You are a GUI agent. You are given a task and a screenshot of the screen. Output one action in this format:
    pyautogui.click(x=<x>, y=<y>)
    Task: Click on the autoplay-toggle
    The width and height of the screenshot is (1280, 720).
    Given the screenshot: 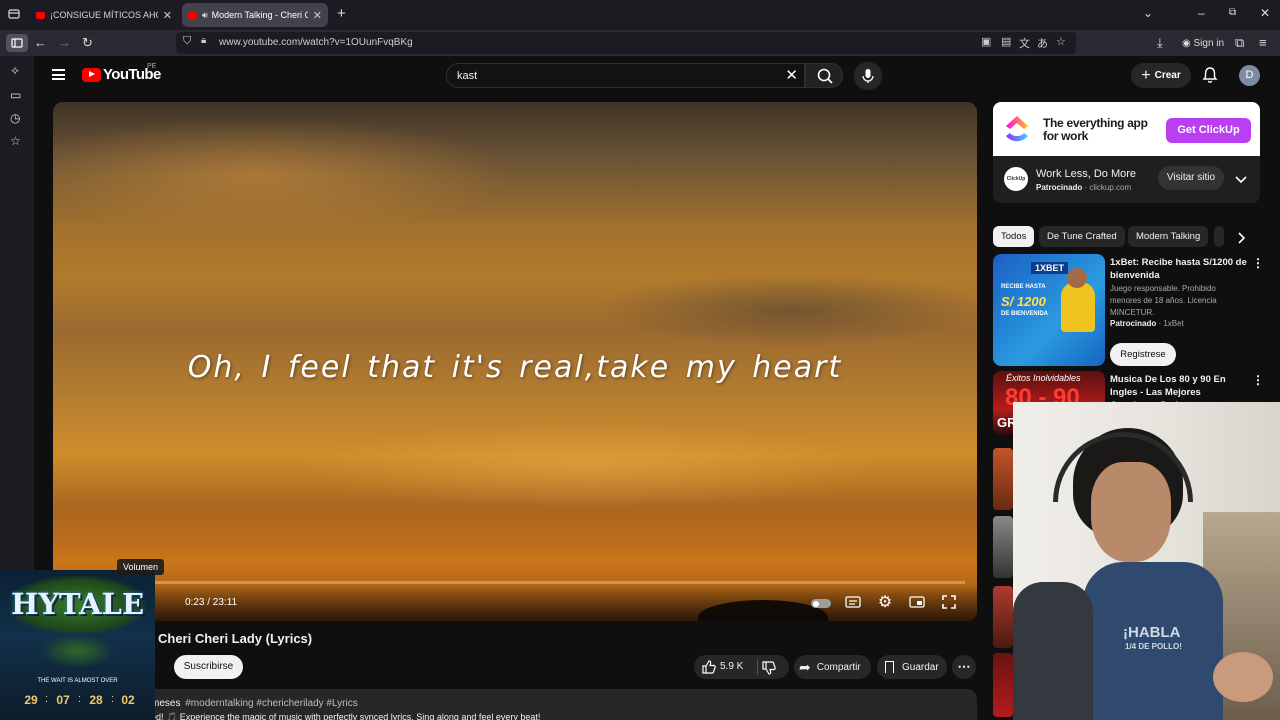 What is the action you would take?
    pyautogui.click(x=821, y=603)
    